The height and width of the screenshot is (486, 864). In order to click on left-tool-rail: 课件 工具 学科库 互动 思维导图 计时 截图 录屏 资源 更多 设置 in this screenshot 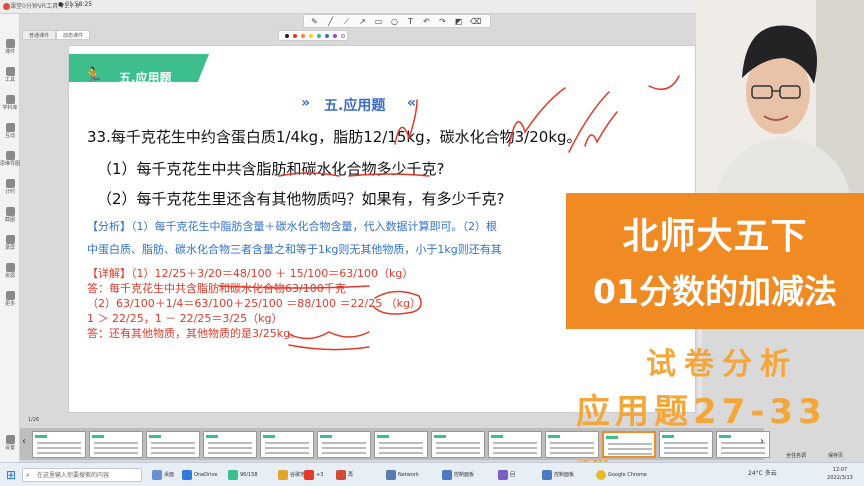, I will do `click(10, 238)`.